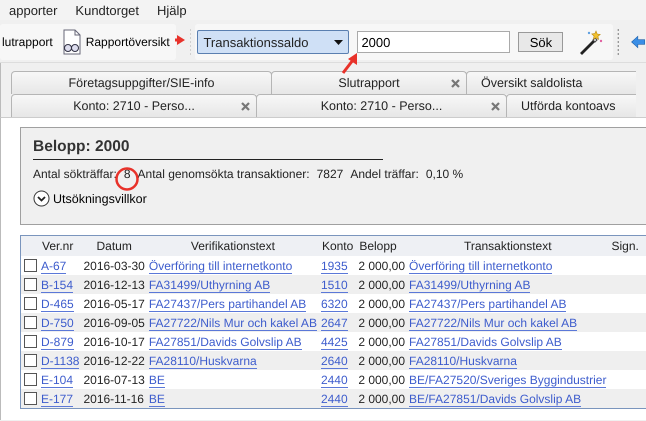 This screenshot has height=421, width=646. What do you see at coordinates (485, 342) in the screenshot?
I see `transaction-text-link: FA27851/Davids Golvslip AB` at bounding box center [485, 342].